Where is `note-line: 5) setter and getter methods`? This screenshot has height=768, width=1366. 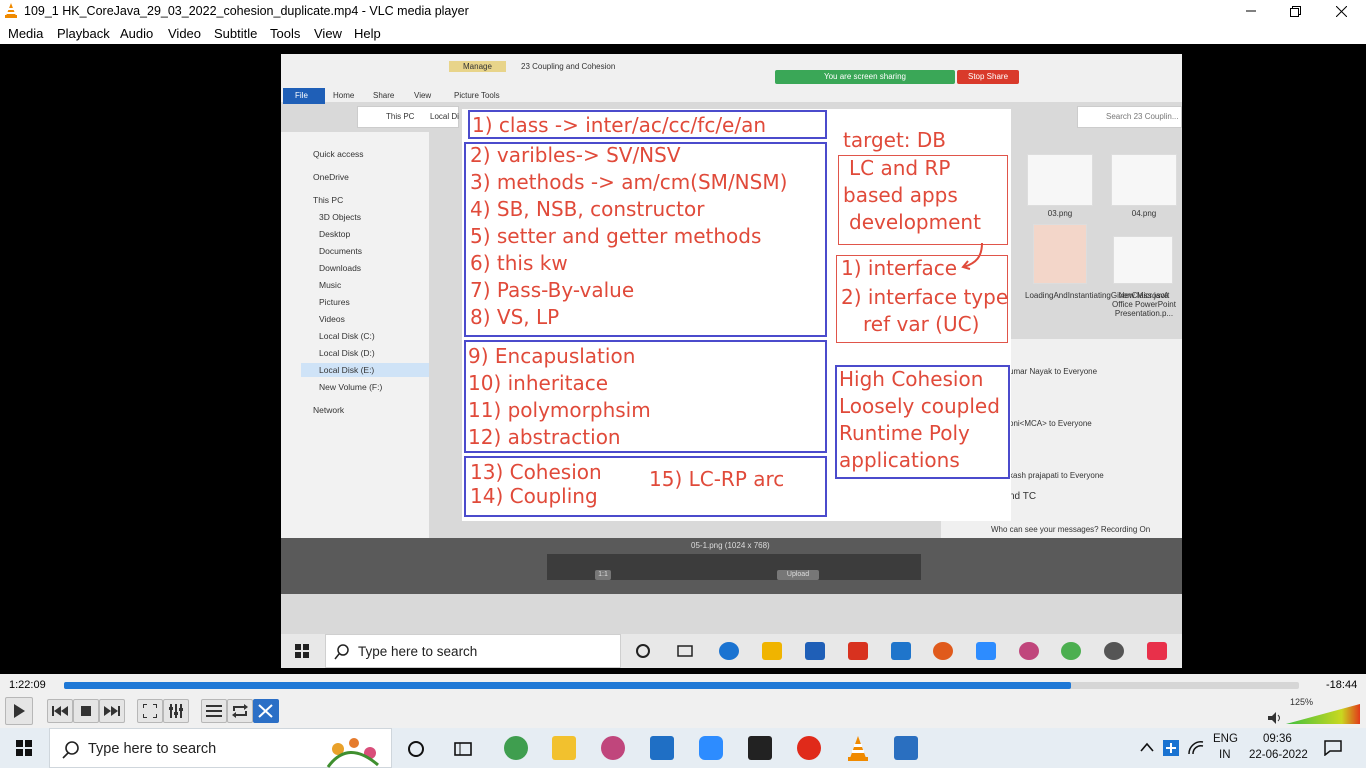 note-line: 5) setter and getter methods is located at coordinates (616, 236).